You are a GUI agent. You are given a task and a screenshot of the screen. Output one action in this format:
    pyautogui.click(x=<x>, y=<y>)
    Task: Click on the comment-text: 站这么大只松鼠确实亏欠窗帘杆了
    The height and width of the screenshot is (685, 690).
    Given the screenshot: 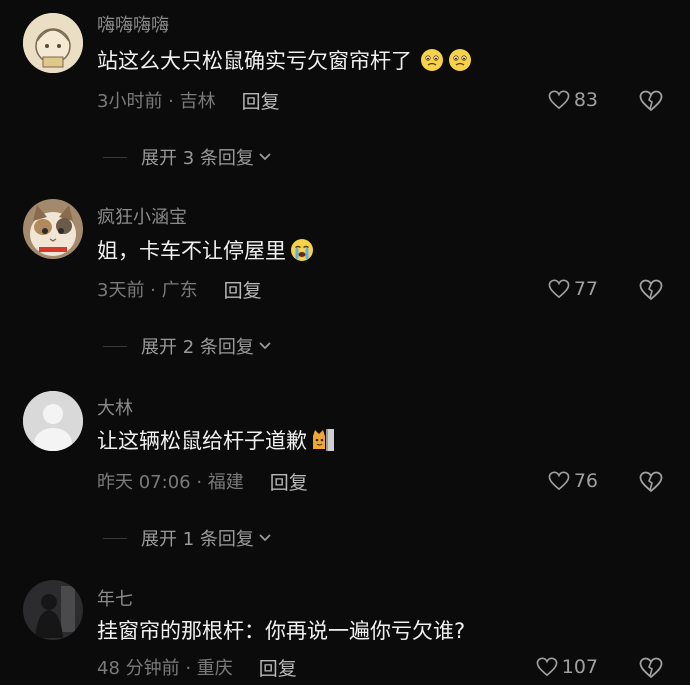 What is the action you would take?
    pyautogui.click(x=284, y=60)
    